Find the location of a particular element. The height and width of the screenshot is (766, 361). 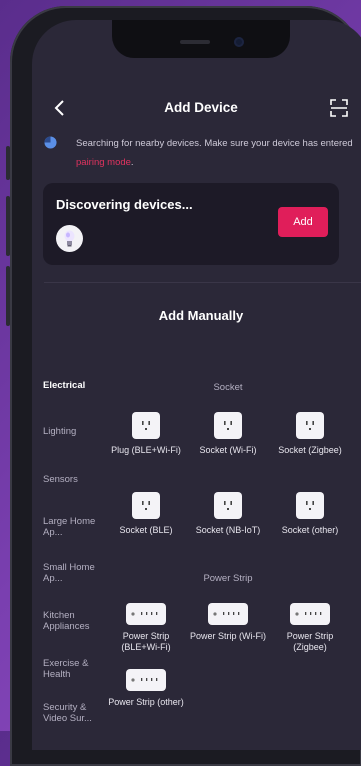

device-socket-zigbee: Socket (Zigbee) is located at coordinates (310, 434).